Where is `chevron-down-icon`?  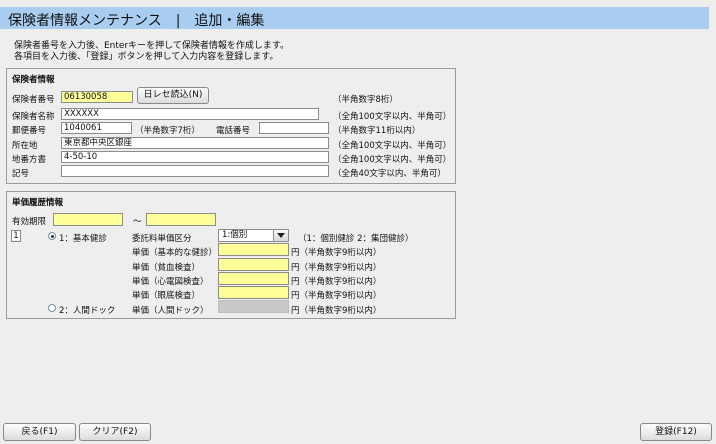 chevron-down-icon is located at coordinates (280, 235).